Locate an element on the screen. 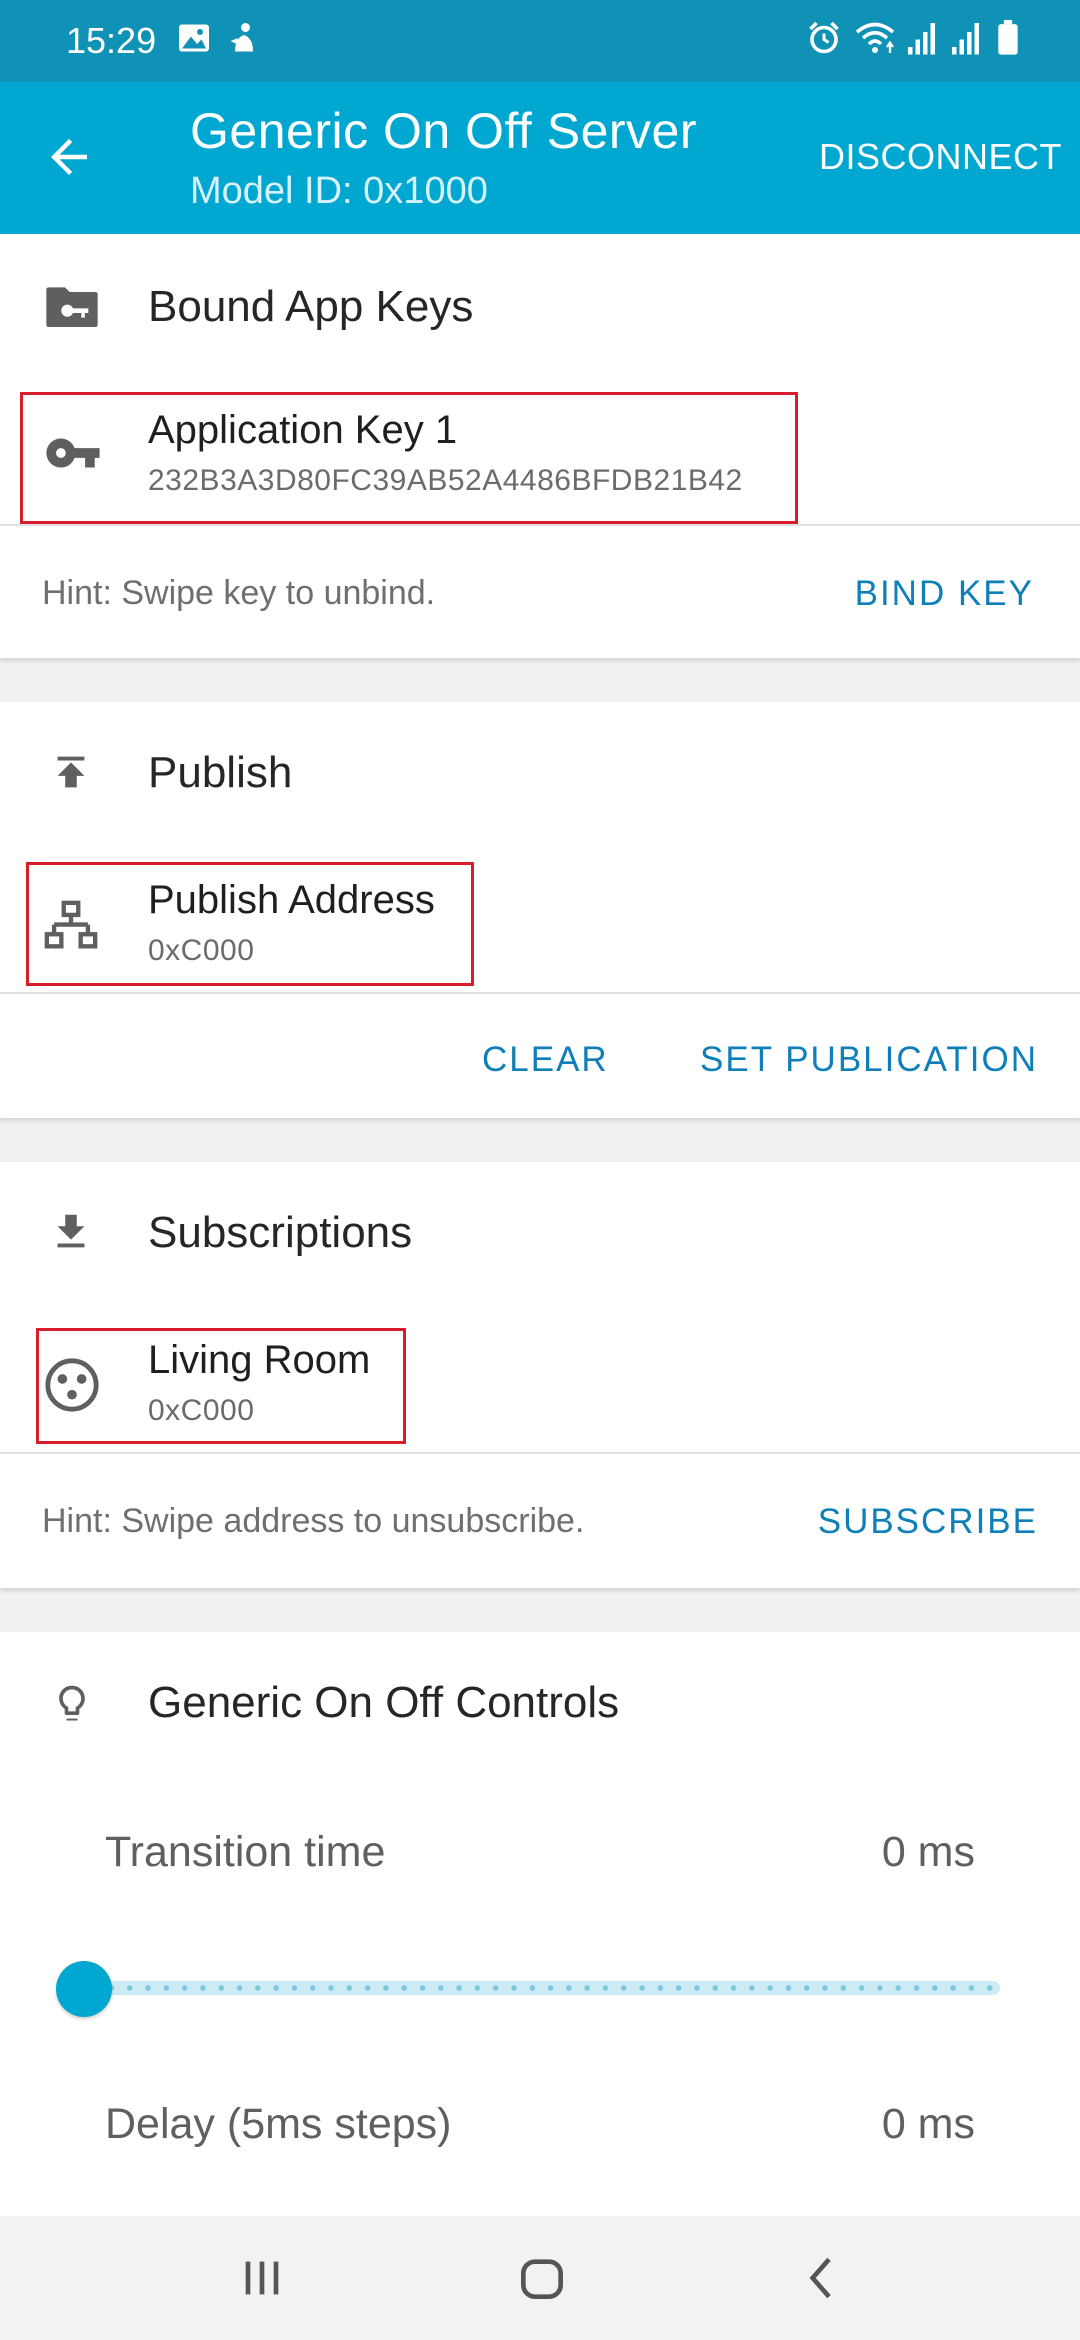 This screenshot has height=2340, width=1080. controls-header: Generic On Off Controls is located at coordinates (540, 1702).